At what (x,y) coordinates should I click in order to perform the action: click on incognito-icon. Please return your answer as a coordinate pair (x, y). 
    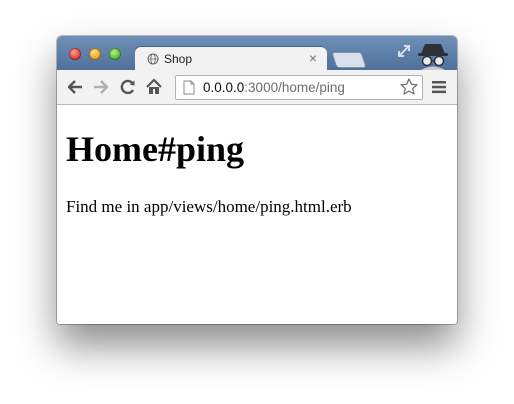
    Looking at the image, I should click on (433, 57).